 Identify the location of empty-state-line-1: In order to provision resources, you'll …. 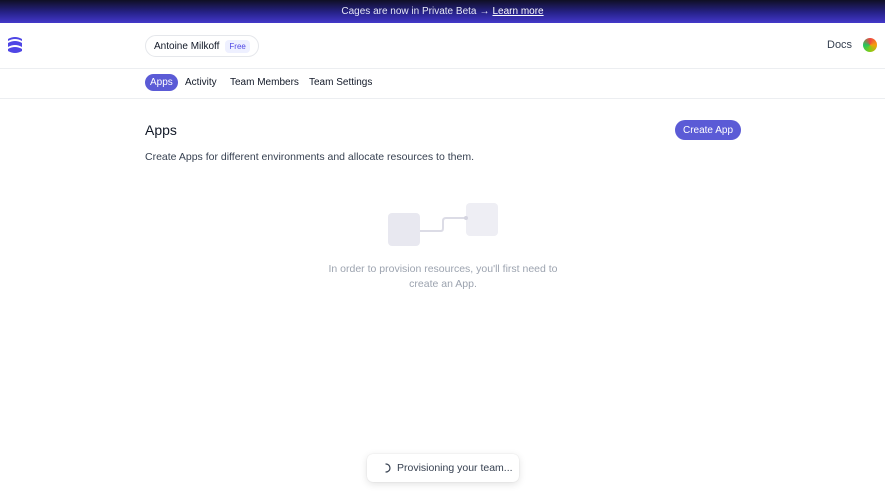
(443, 269).